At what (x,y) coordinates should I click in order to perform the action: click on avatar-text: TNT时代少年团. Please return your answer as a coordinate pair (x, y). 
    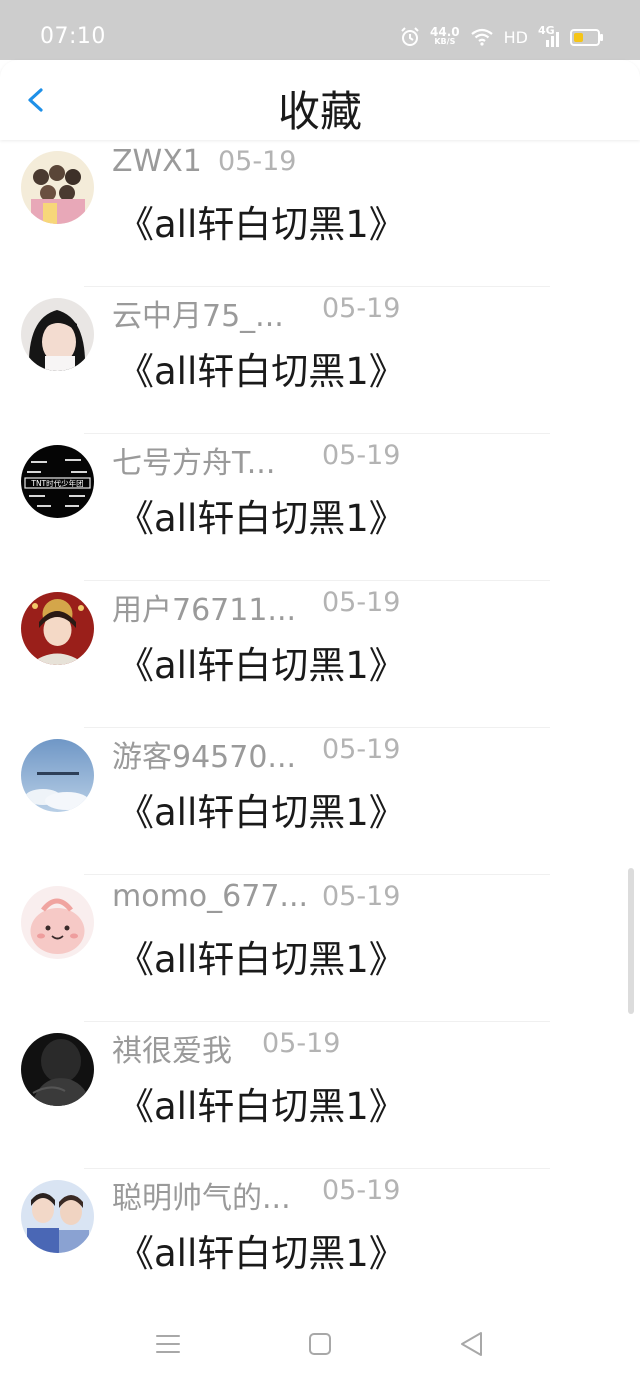
    Looking at the image, I should click on (56, 483).